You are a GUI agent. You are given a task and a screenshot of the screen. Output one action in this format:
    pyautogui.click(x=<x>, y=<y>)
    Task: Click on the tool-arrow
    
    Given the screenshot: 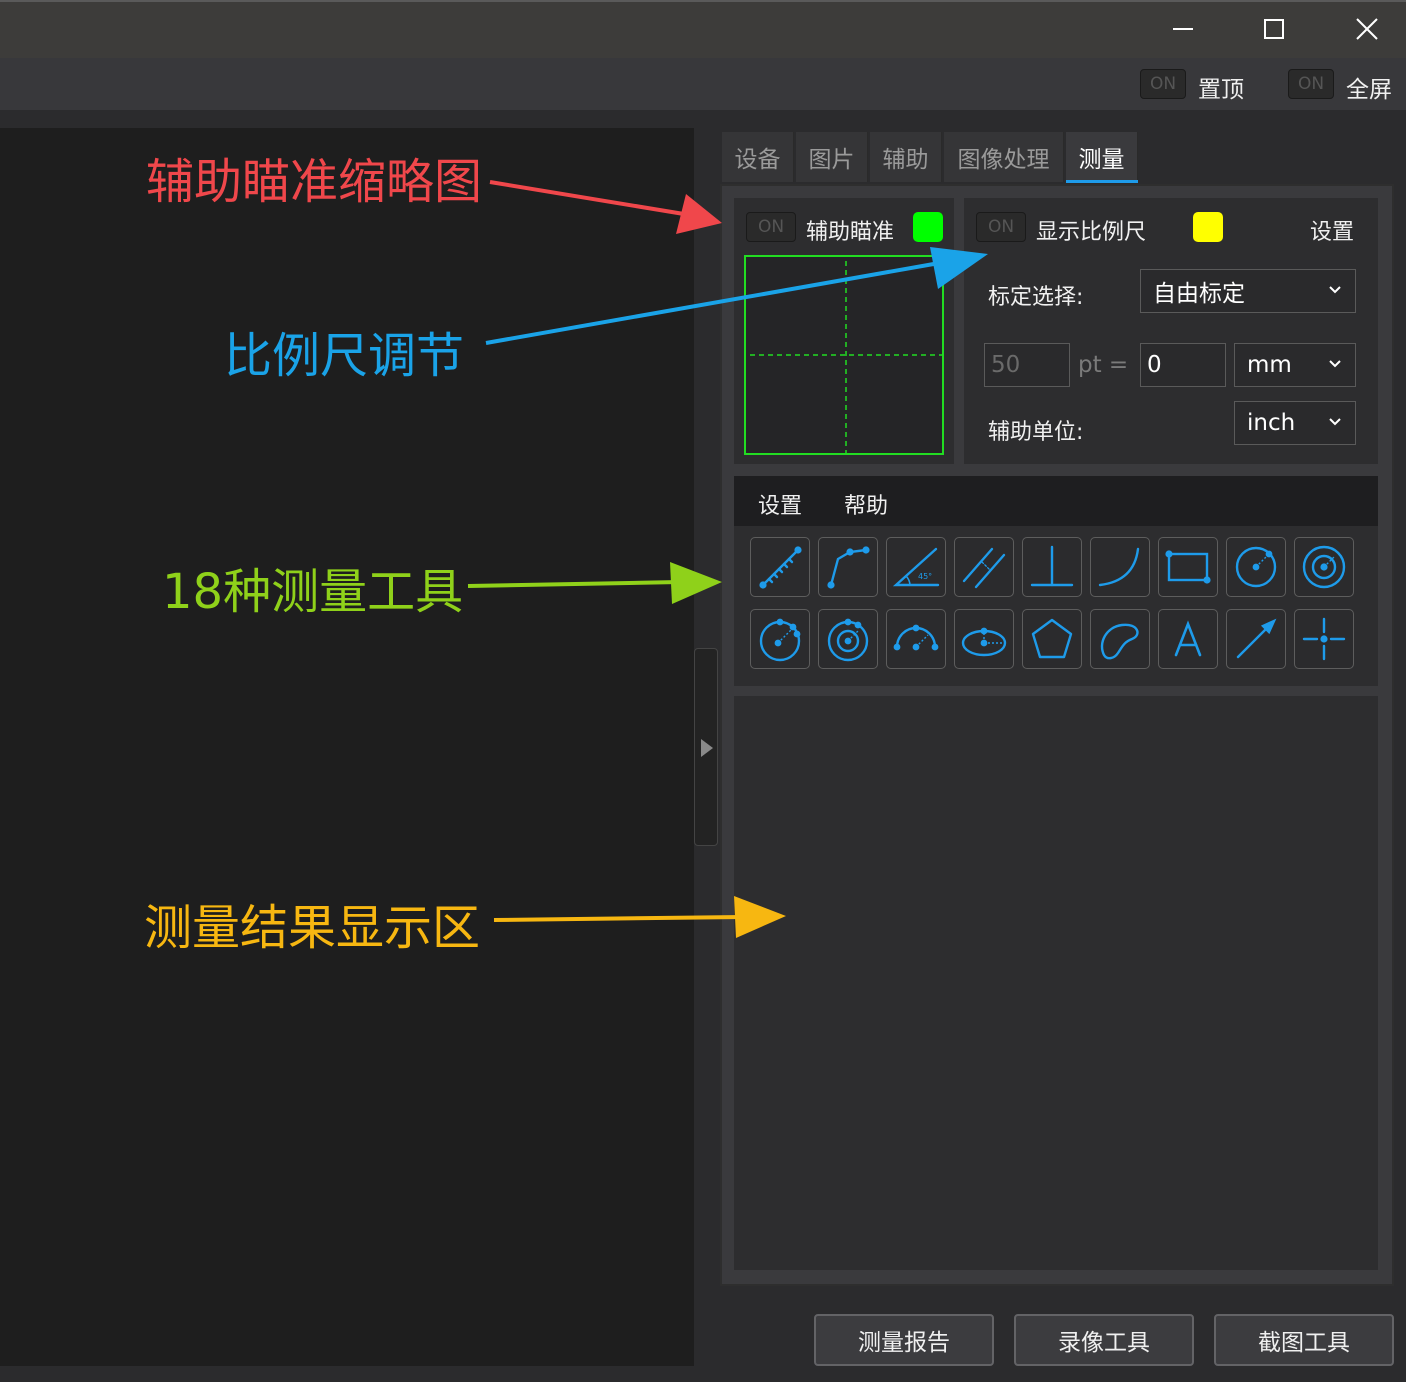 What is the action you would take?
    pyautogui.click(x=1256, y=639)
    